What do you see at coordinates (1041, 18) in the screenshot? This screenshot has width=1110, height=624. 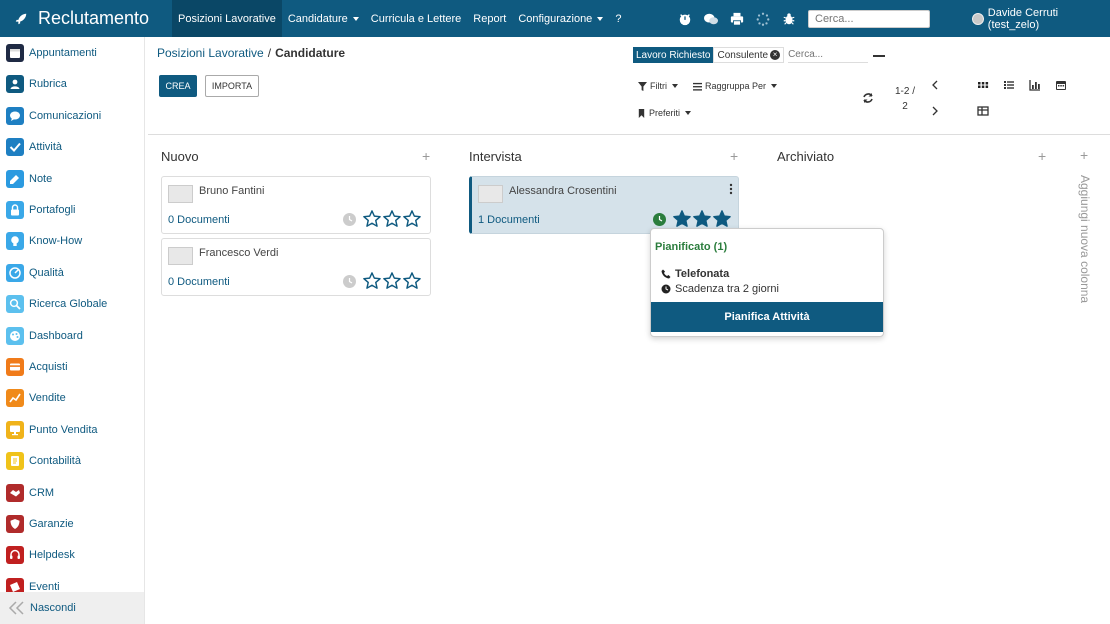 I see `user-menu: Davide Cerruti (test_zelo)` at bounding box center [1041, 18].